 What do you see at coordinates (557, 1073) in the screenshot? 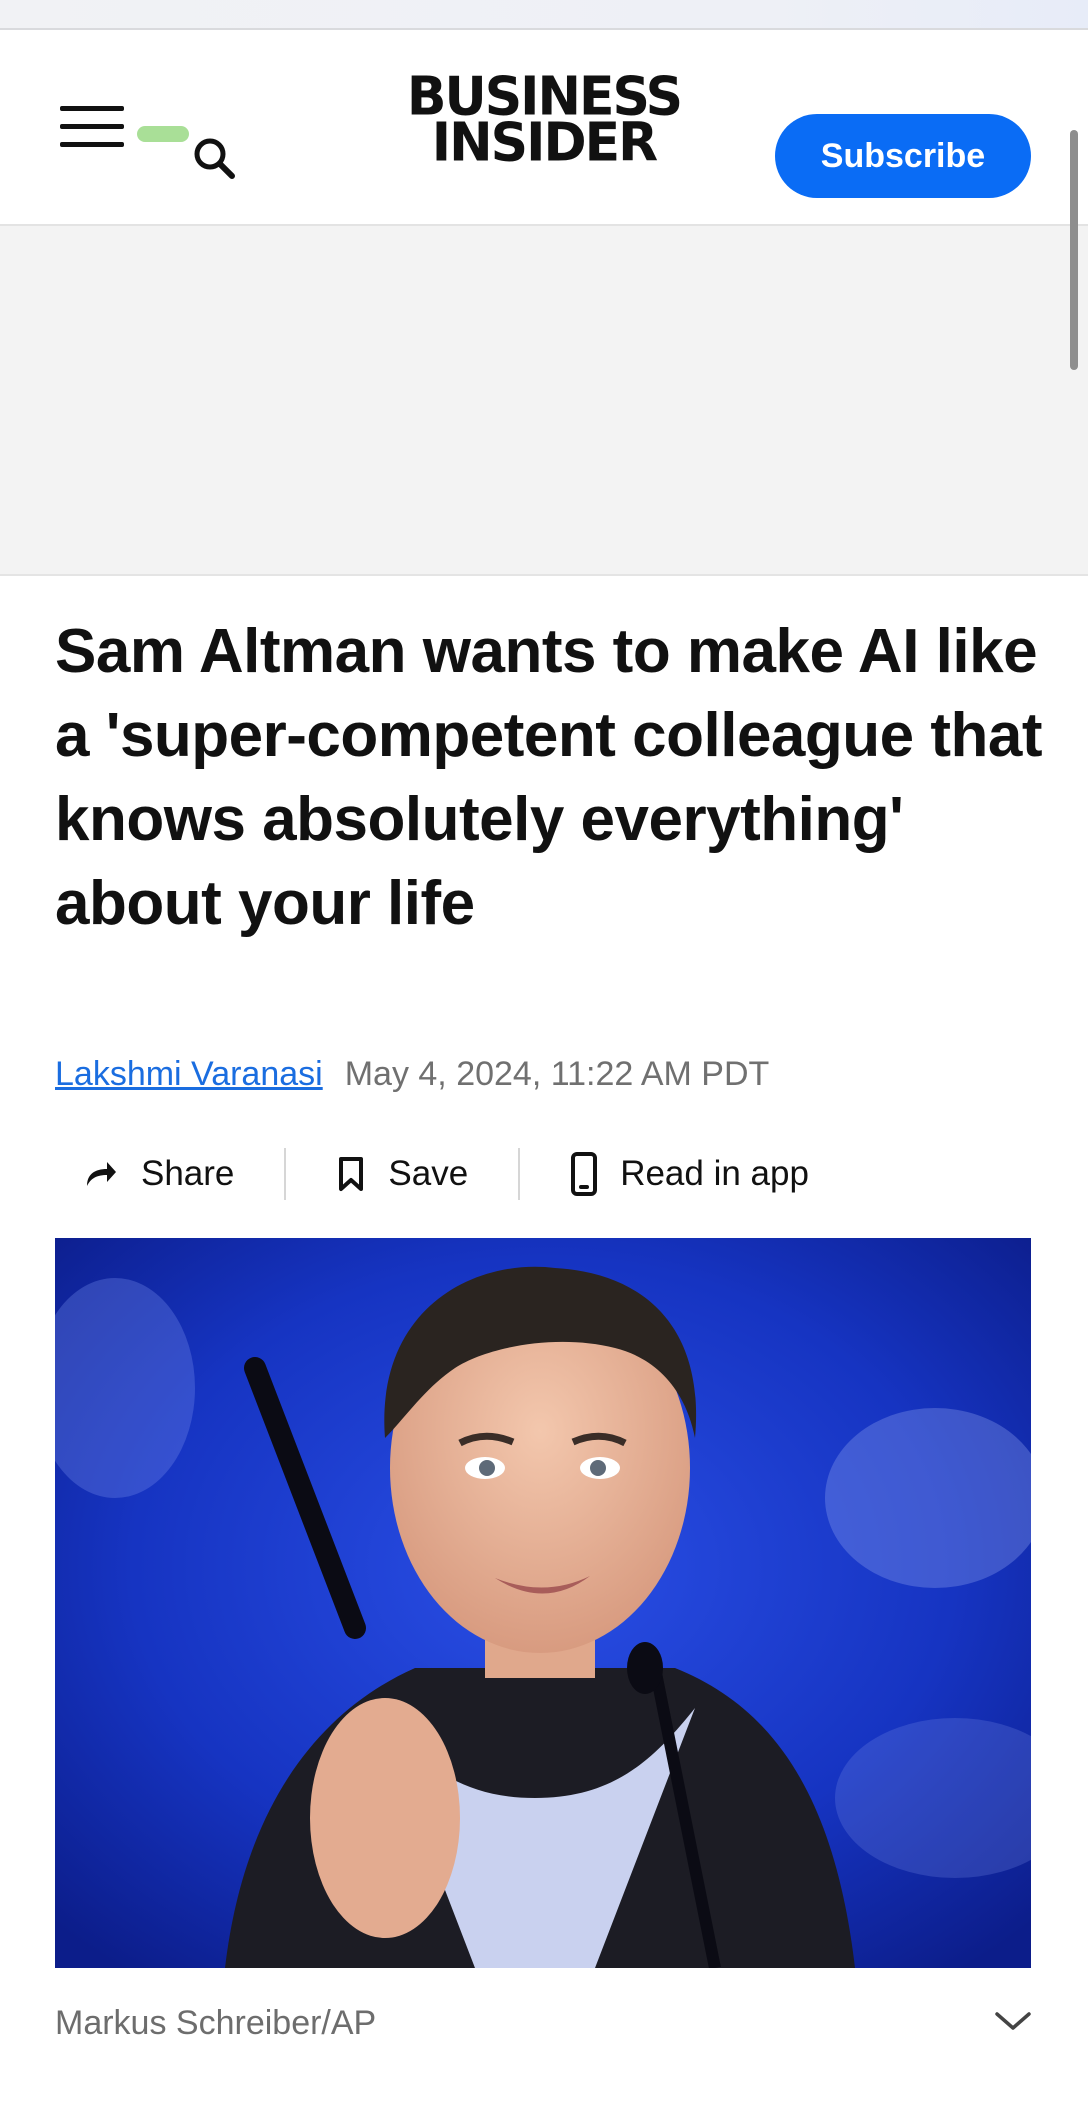
I see `publish-date: May 4, 2024, 11:22 AM PDT` at bounding box center [557, 1073].